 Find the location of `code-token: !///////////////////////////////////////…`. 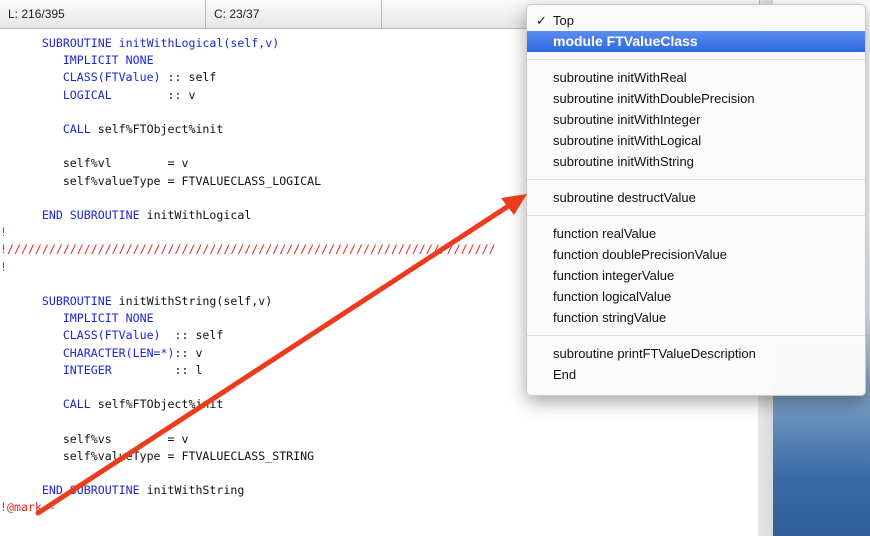

code-token: !///////////////////////////////////////… is located at coordinates (248, 249).